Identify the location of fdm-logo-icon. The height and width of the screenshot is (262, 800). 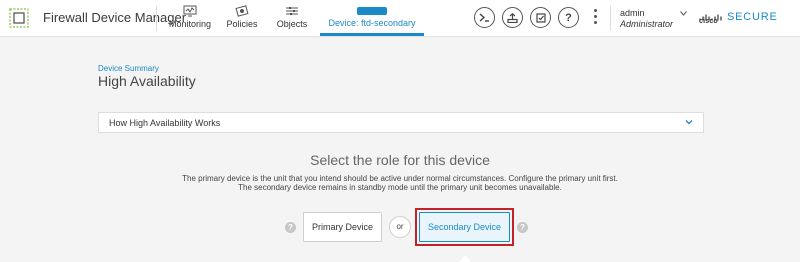
(19, 18).